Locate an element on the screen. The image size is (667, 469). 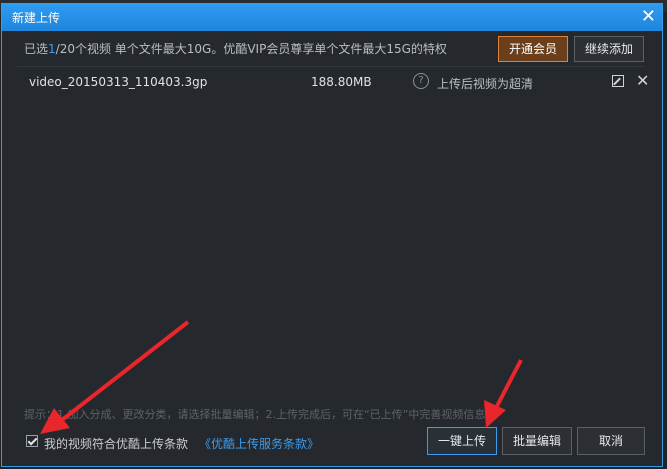
selected-count: 1 is located at coordinates (52, 49).